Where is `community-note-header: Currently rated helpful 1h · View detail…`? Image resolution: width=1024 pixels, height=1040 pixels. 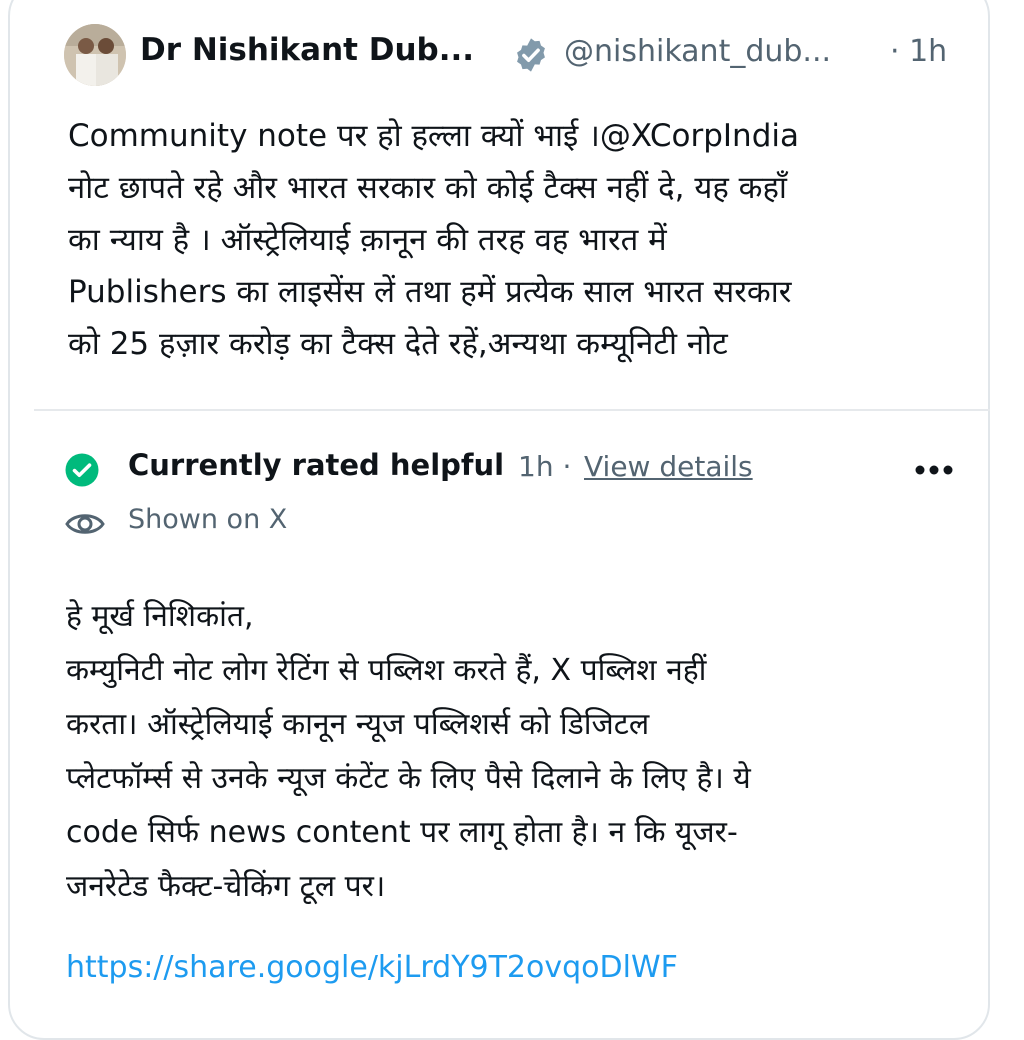 community-note-header: Currently rated helpful 1h · View detail… is located at coordinates (514, 468).